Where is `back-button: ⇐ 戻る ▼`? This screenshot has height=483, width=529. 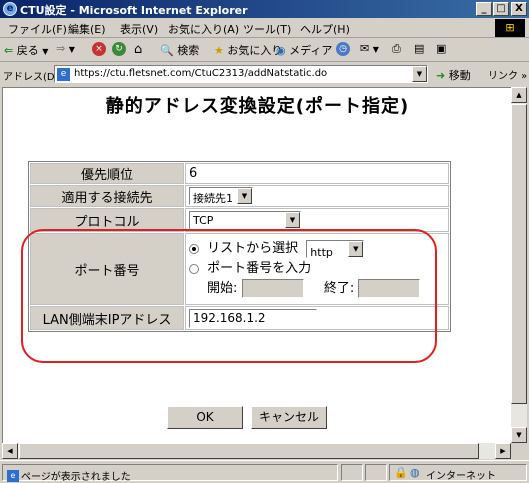 back-button: ⇐ 戻る ▼ is located at coordinates (26, 50).